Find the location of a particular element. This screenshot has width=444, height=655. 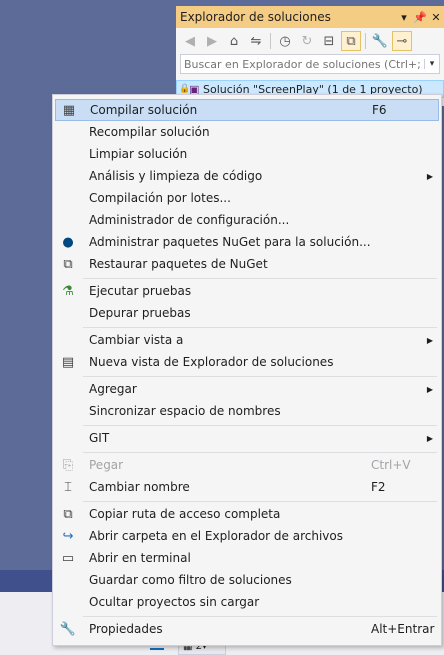

switch-views-icon: ⇋ is located at coordinates (256, 41).